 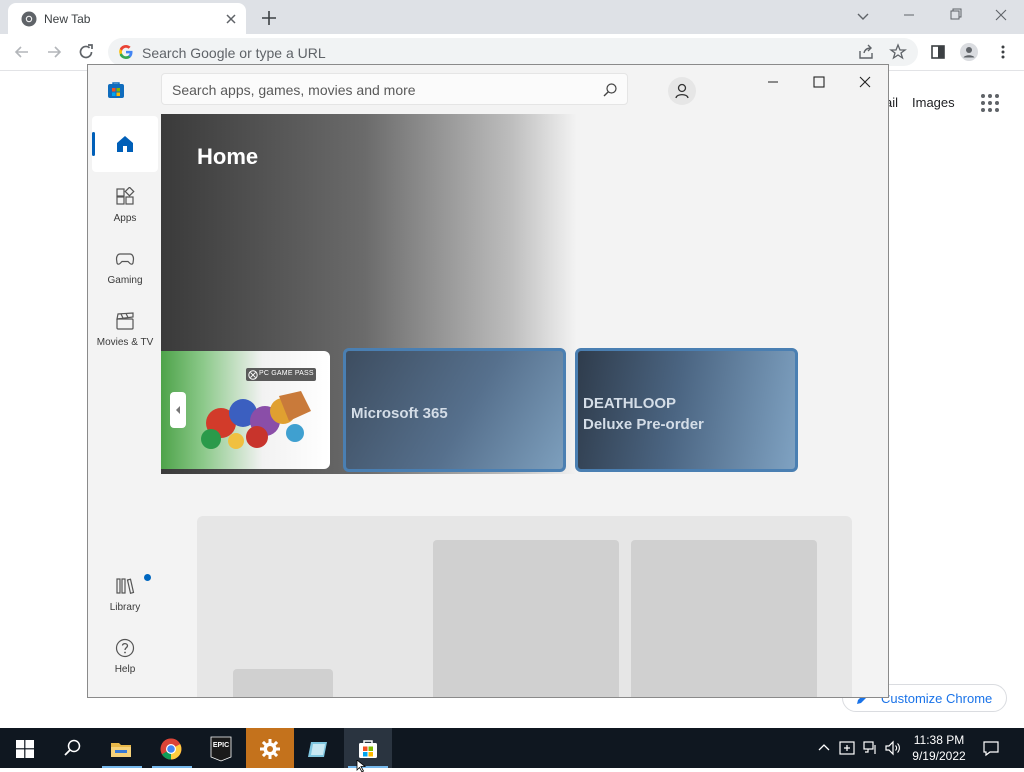 I want to click on nav-library: Library, so click(x=125, y=596).